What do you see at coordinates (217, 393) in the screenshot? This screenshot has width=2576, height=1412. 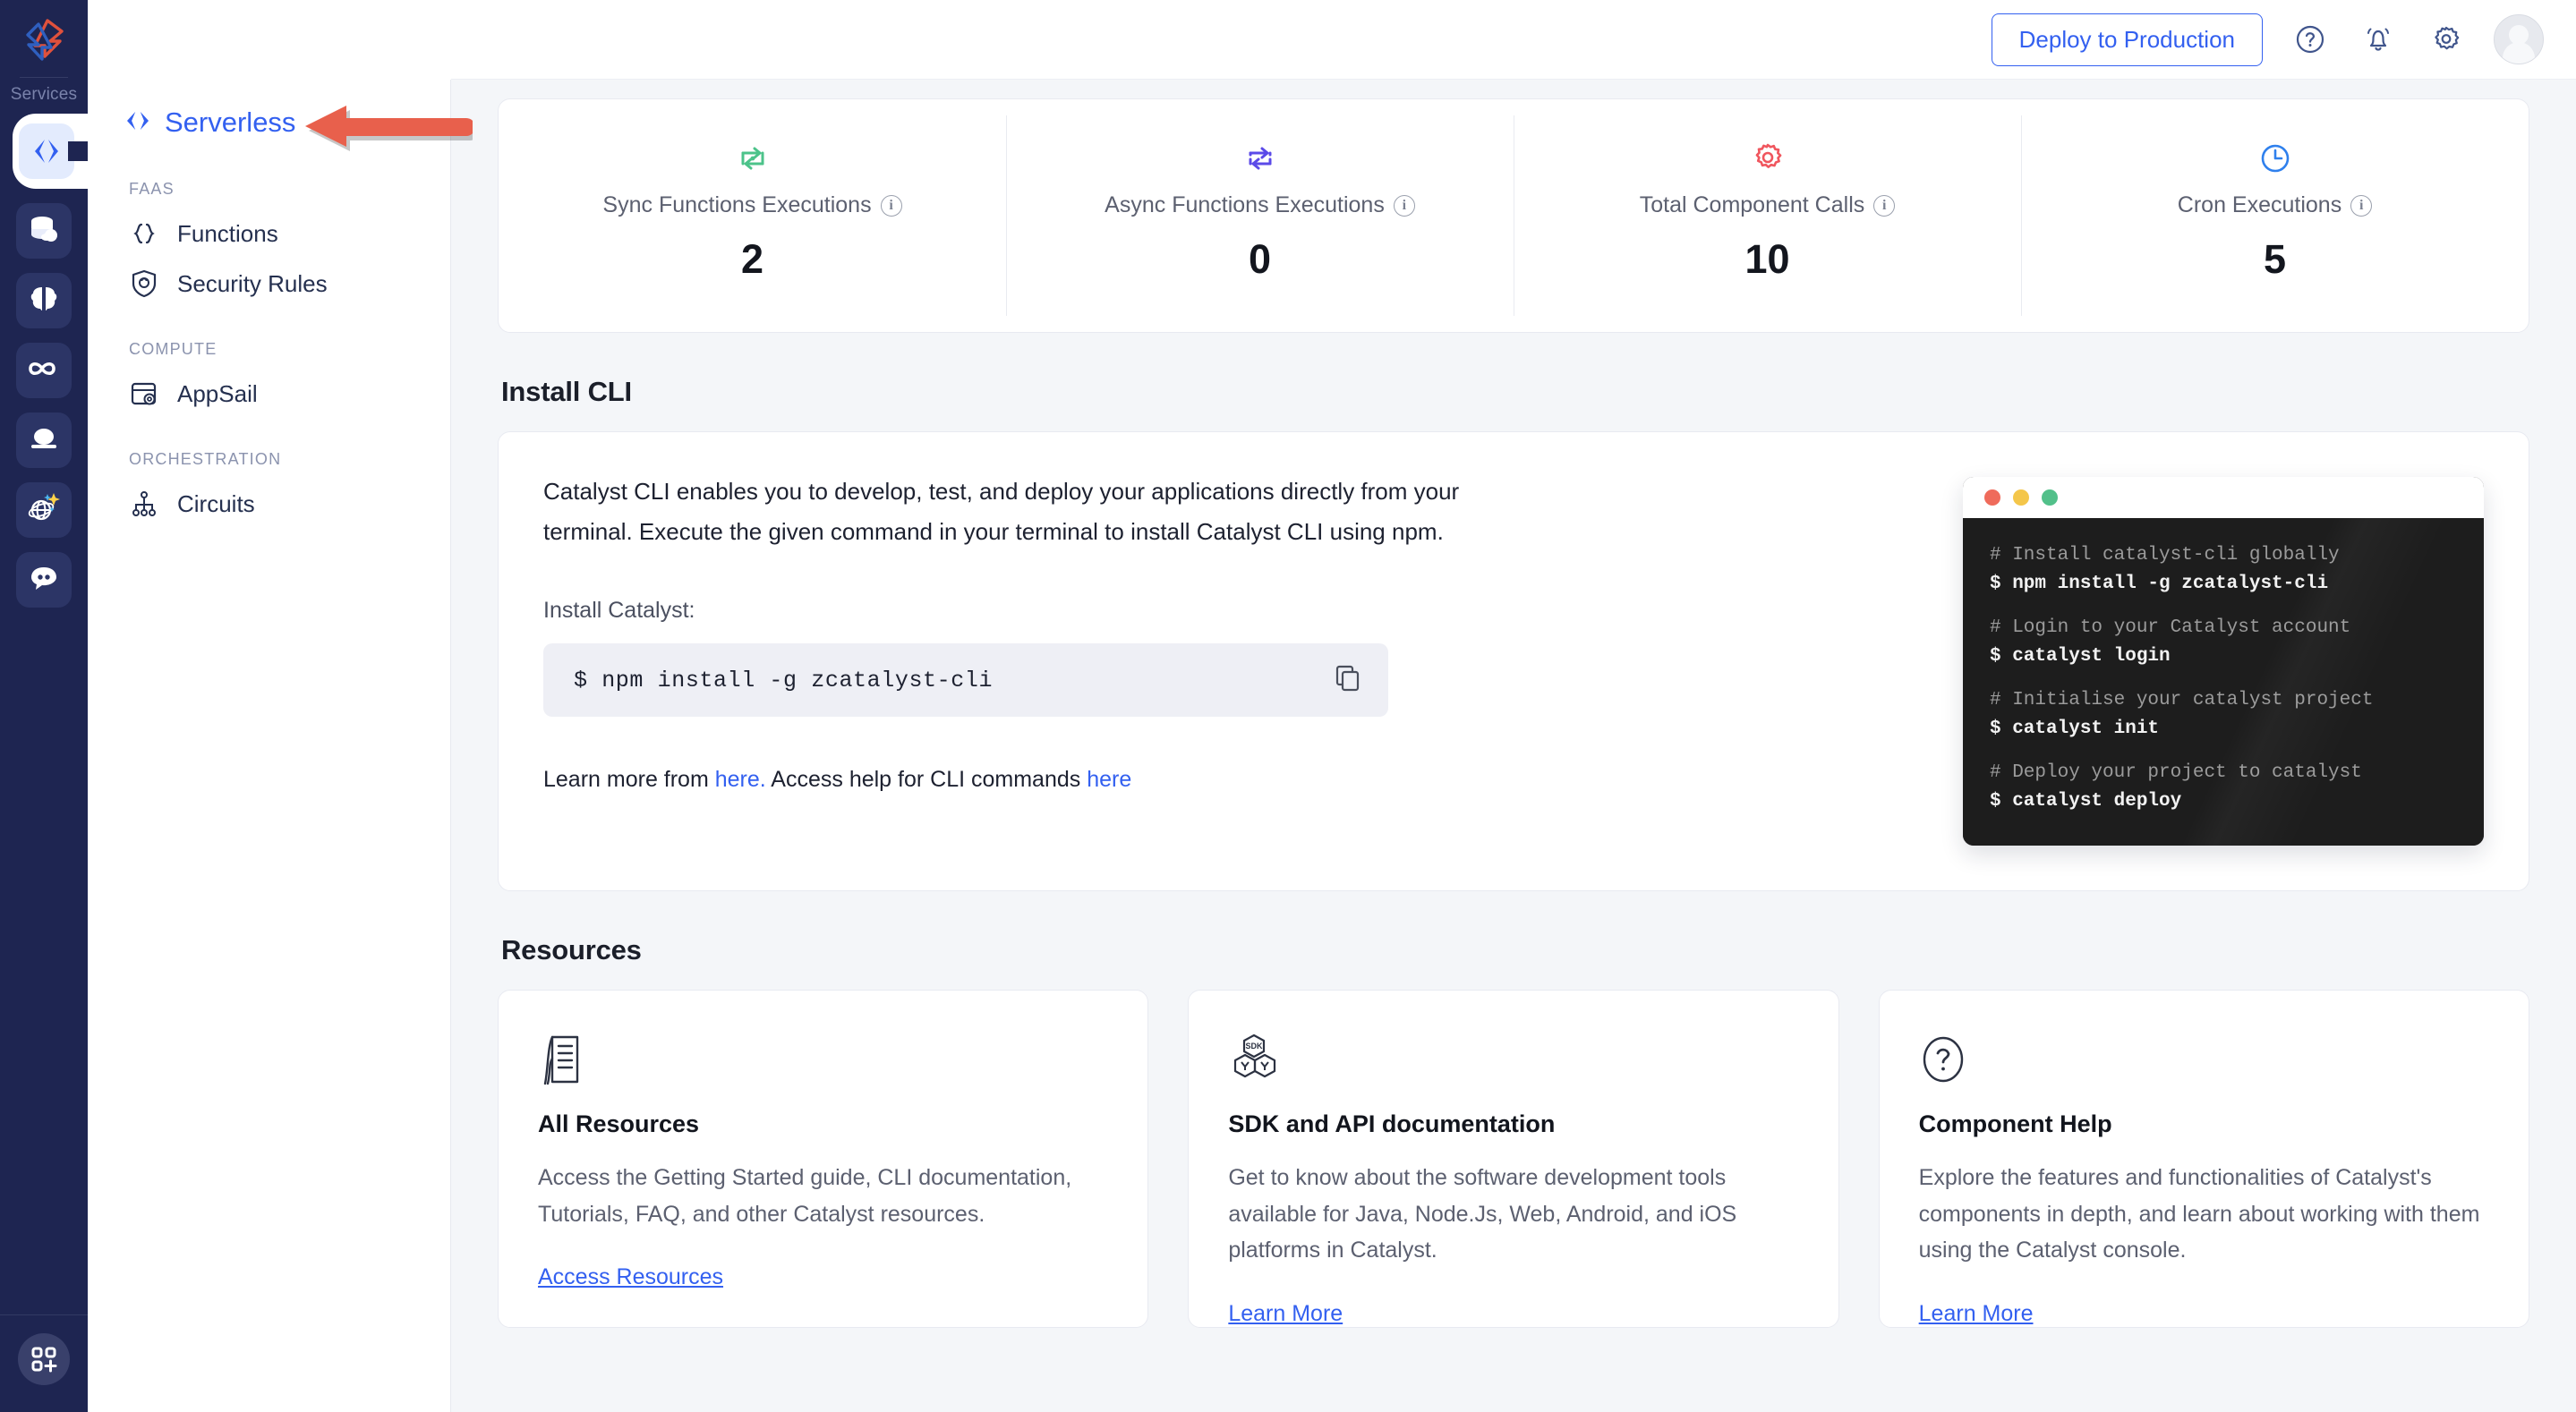 I see `sidebar-item-label: AppSail` at bounding box center [217, 393].